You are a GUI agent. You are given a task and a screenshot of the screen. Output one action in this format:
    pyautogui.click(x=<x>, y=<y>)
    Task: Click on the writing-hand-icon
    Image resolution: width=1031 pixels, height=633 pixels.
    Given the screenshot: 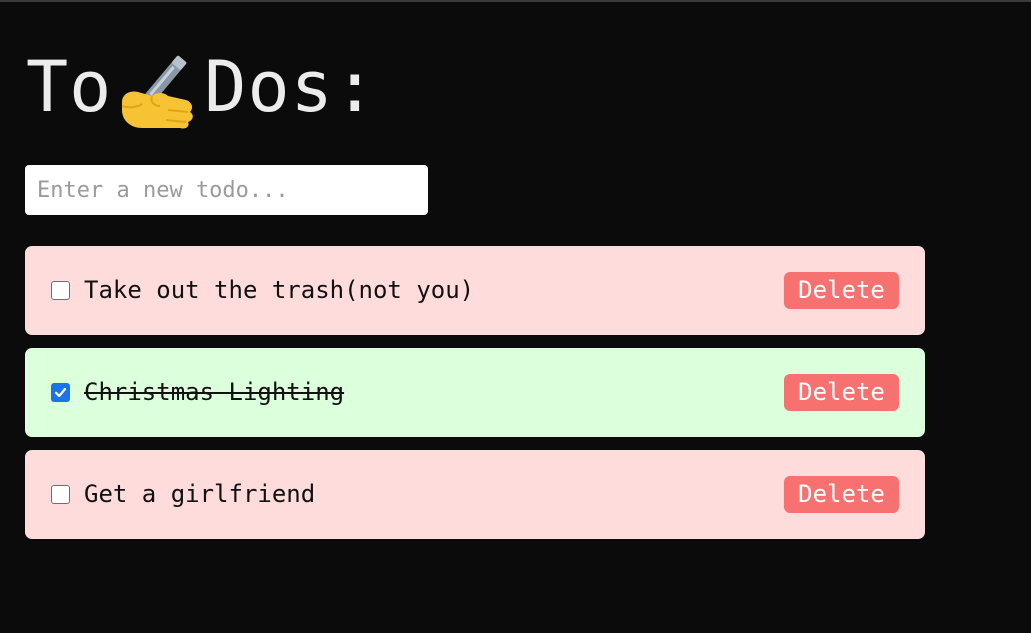 What is the action you would take?
    pyautogui.click(x=158, y=89)
    